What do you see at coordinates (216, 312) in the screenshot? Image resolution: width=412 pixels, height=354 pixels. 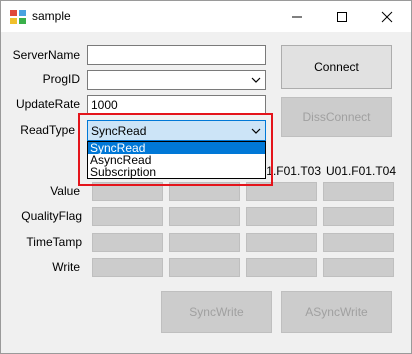 I see `sync-write-button: SyncWrite` at bounding box center [216, 312].